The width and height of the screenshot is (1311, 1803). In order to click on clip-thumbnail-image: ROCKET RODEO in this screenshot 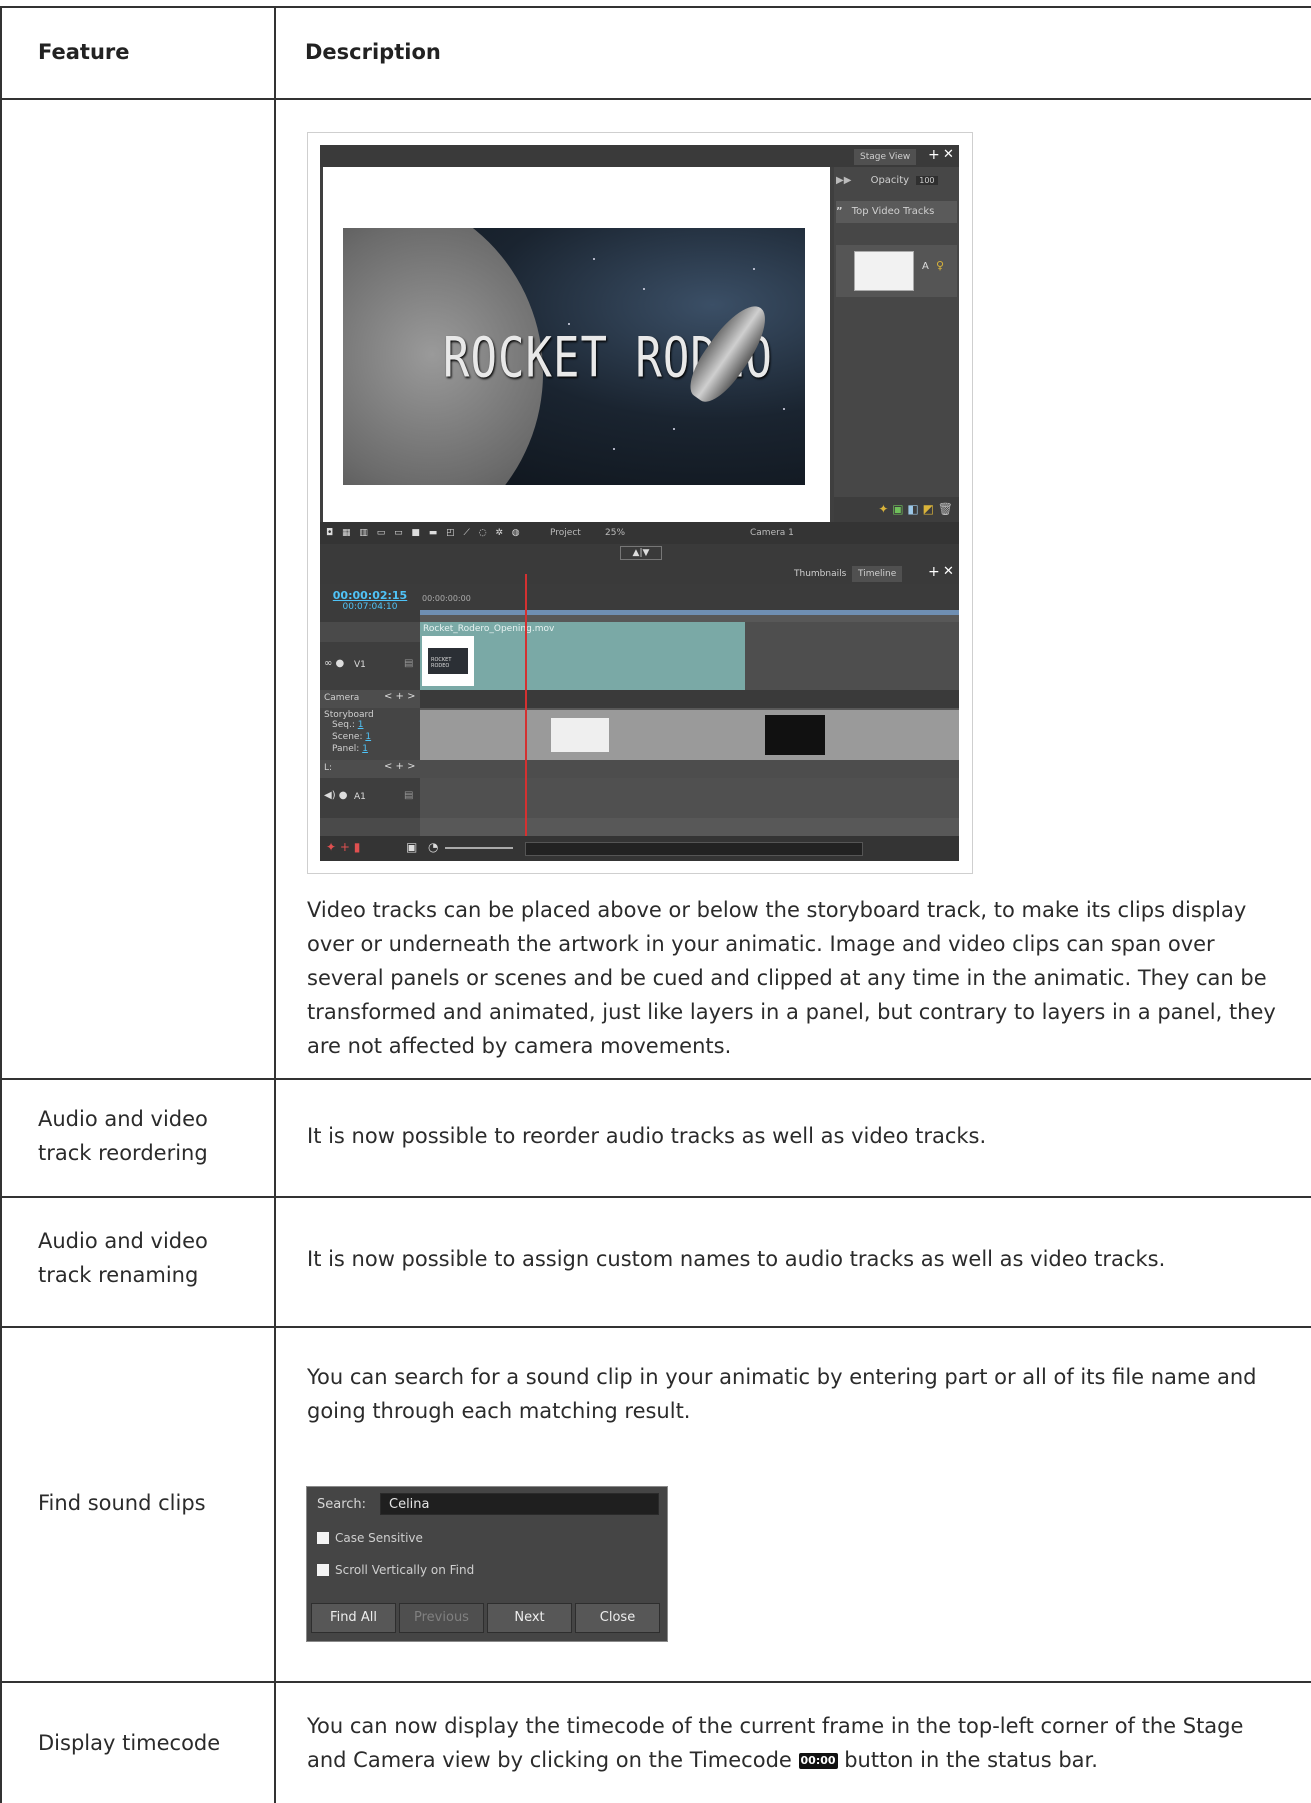, I will do `click(448, 661)`.